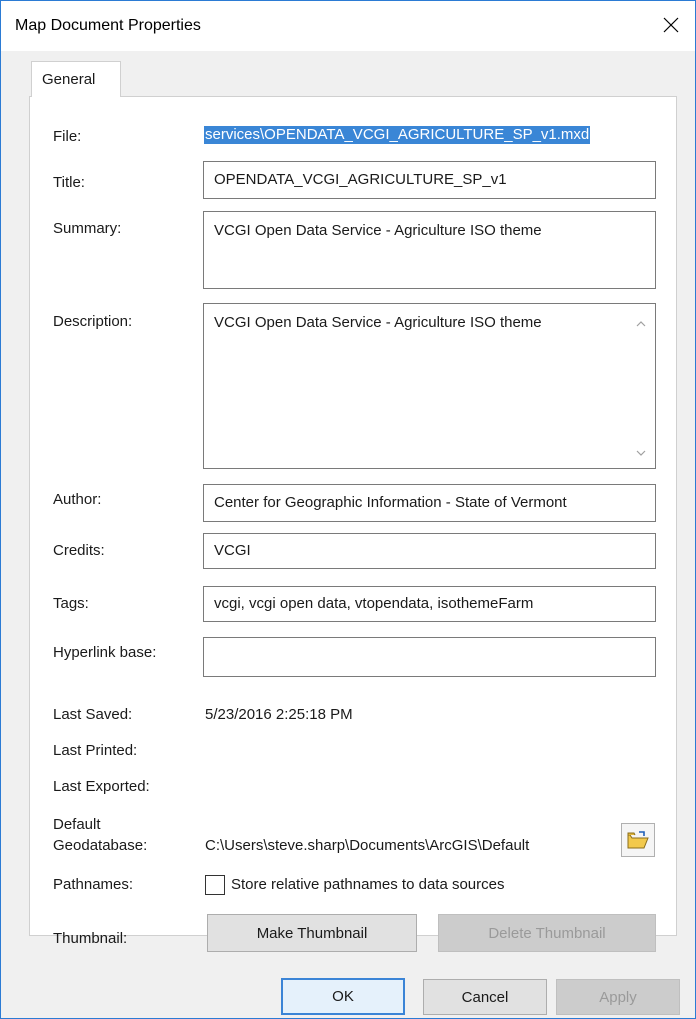 The image size is (696, 1019). What do you see at coordinates (485, 997) in the screenshot?
I see `cancel-button: Cancel` at bounding box center [485, 997].